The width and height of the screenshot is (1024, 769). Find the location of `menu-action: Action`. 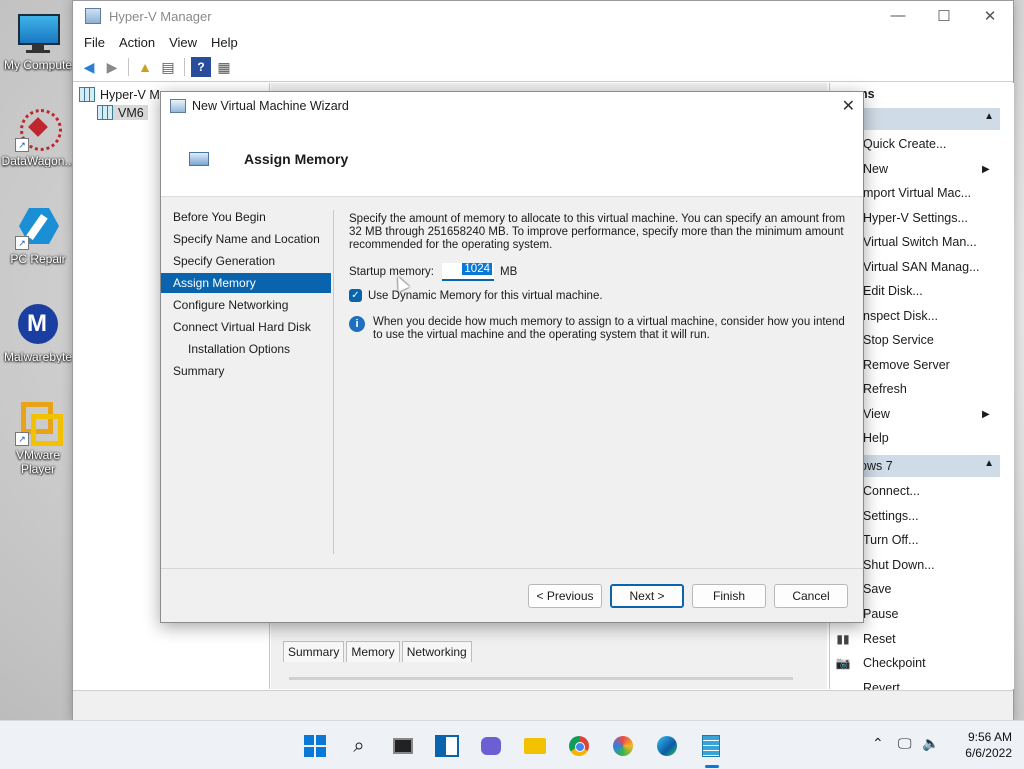

menu-action: Action is located at coordinates (137, 42).